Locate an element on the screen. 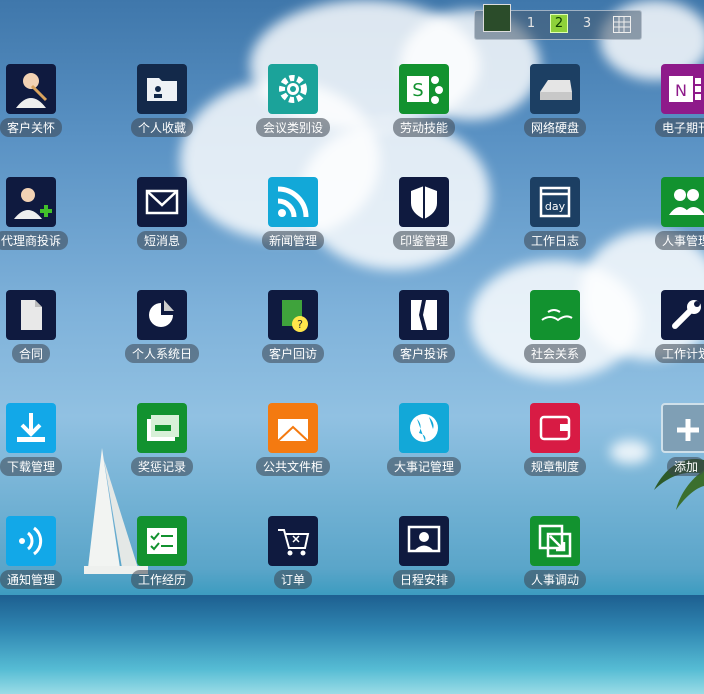 The height and width of the screenshot is (694, 704). customer-care-icon is located at coordinates (31, 89).